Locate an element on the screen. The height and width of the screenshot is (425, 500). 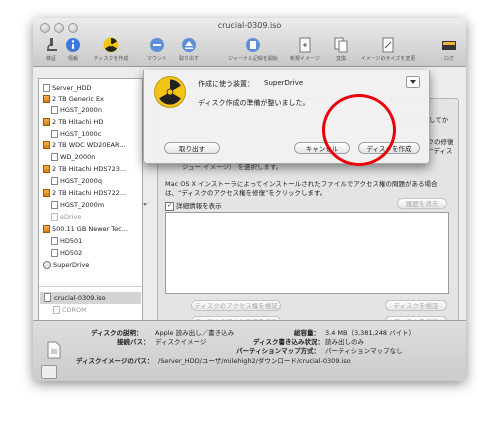
toolbar-resize-image: イメージのサイズを変更 is located at coordinates (388, 49).